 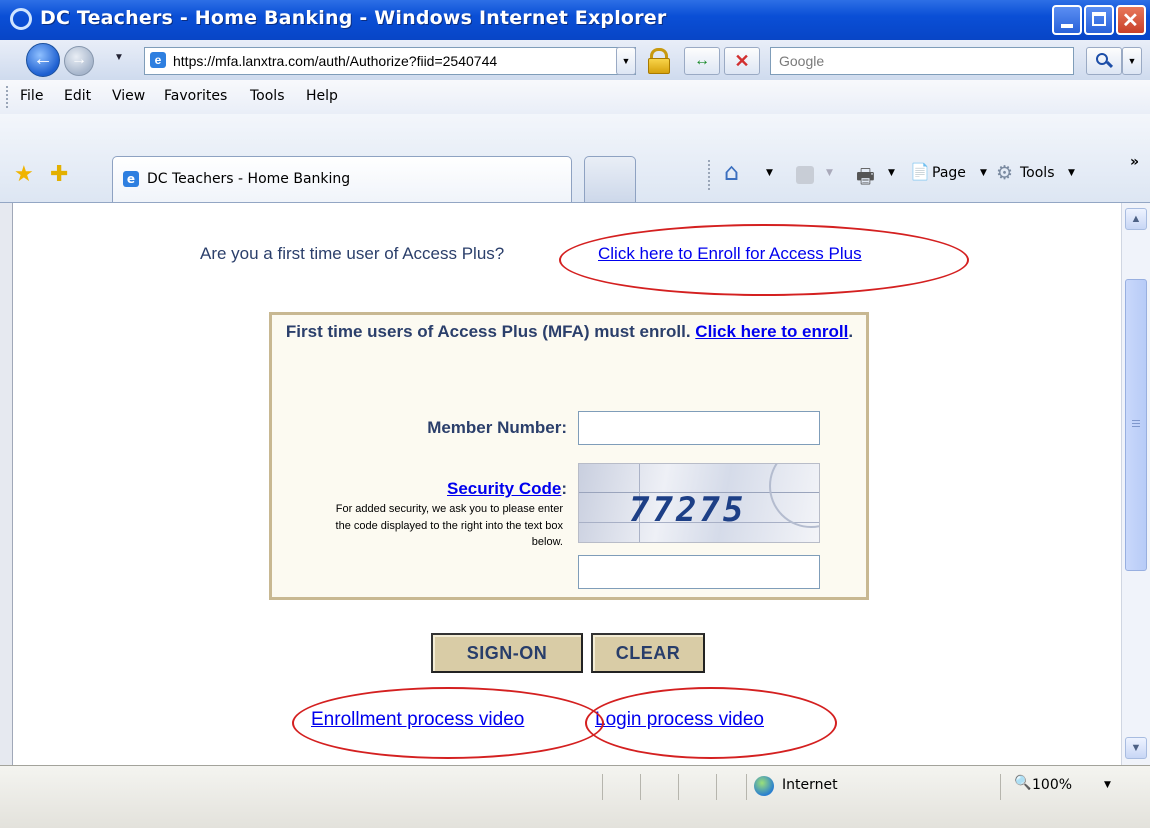 What do you see at coordinates (419, 489) in the screenshot?
I see `security-code-label: Security Code:` at bounding box center [419, 489].